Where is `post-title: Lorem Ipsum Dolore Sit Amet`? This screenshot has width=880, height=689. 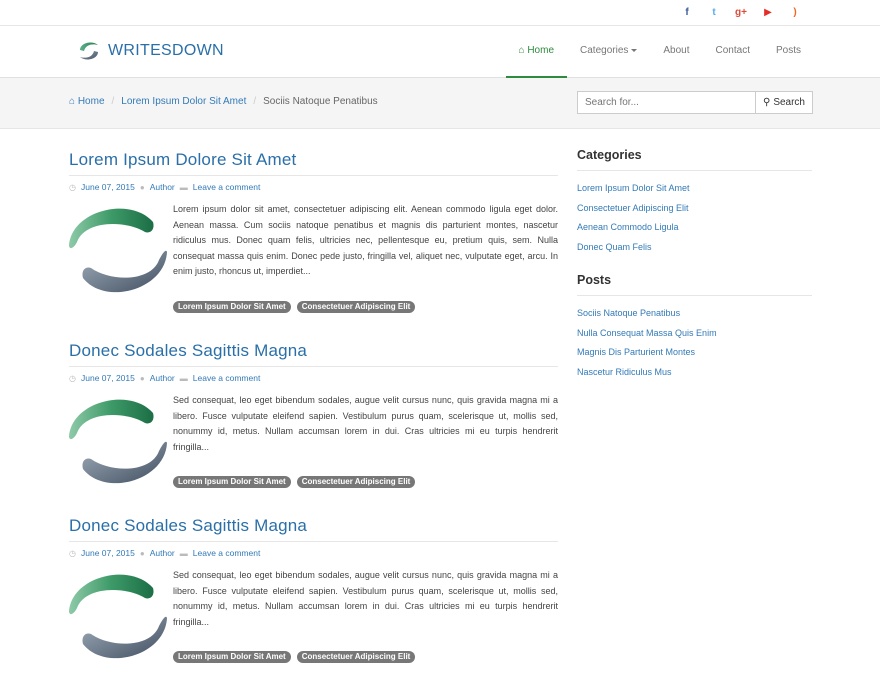
post-title: Lorem Ipsum Dolore Sit Amet is located at coordinates (313, 162).